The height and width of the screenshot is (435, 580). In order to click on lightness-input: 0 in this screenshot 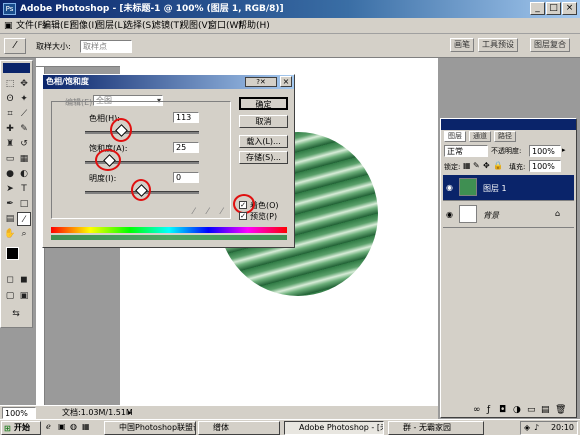, I will do `click(186, 177)`.